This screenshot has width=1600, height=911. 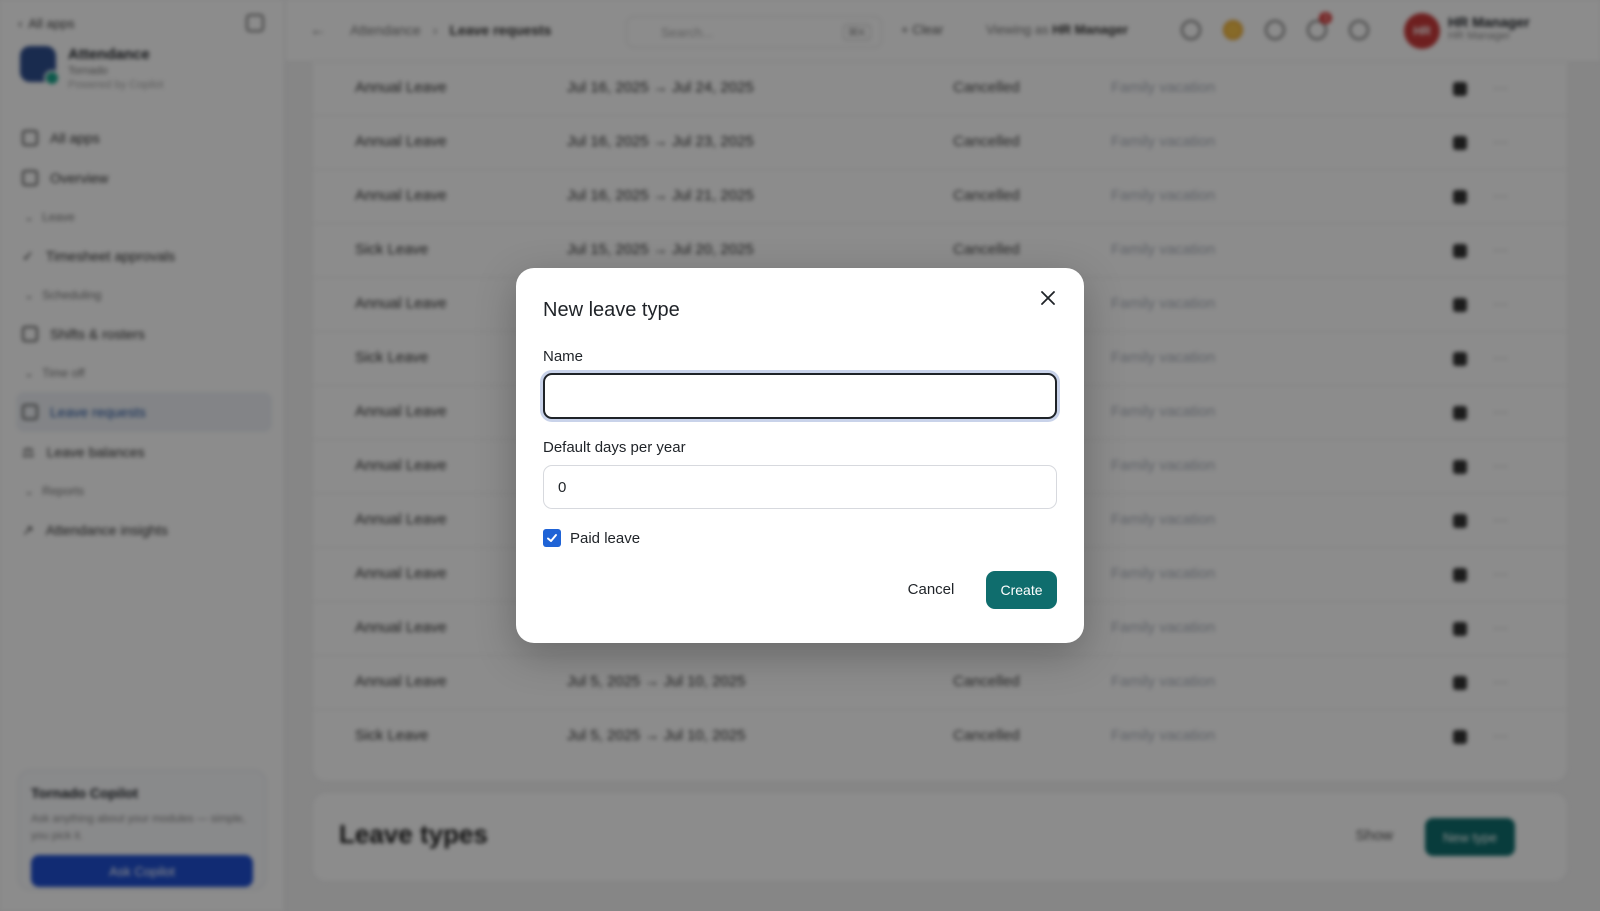 I want to click on paid-leave-toggle: Paid leave, so click(x=591, y=538).